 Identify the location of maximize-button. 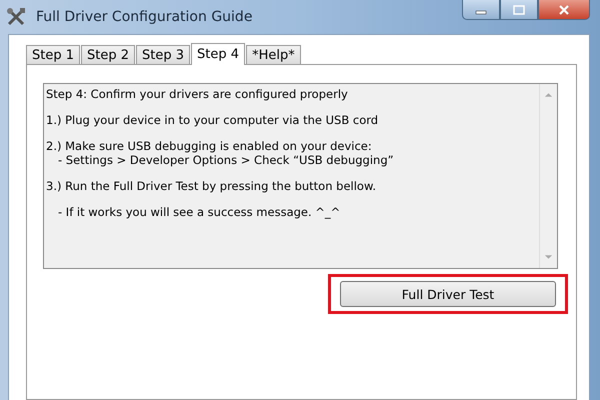
(519, 10).